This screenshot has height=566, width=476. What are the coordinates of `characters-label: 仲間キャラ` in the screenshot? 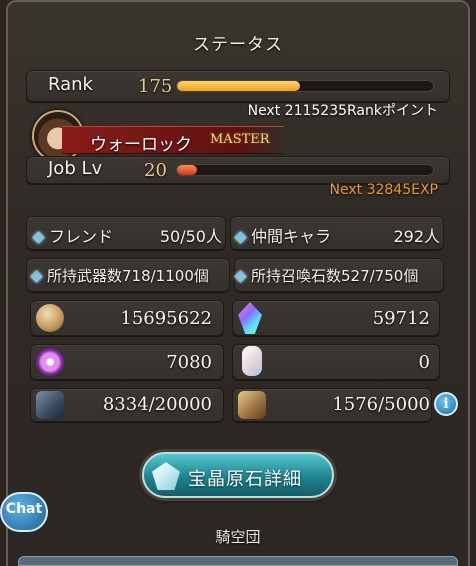 It's located at (291, 236).